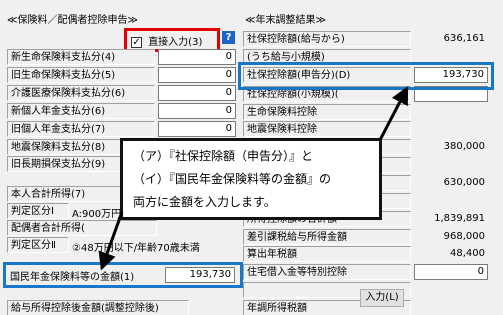 The image size is (503, 315). I want to click on arrow-to-kokumin, so click(111, 241).